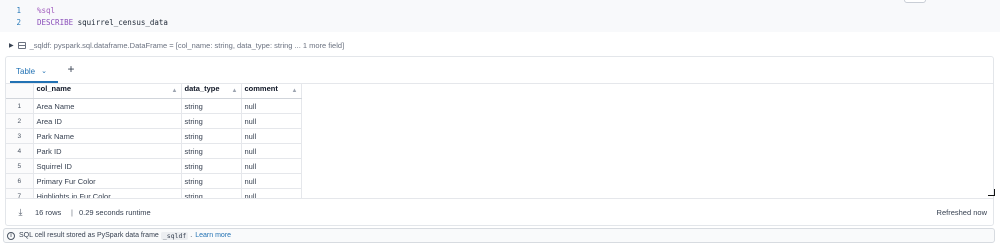 The image size is (1000, 245). Describe the element at coordinates (20, 181) in the screenshot. I see `row-index: 6` at that location.